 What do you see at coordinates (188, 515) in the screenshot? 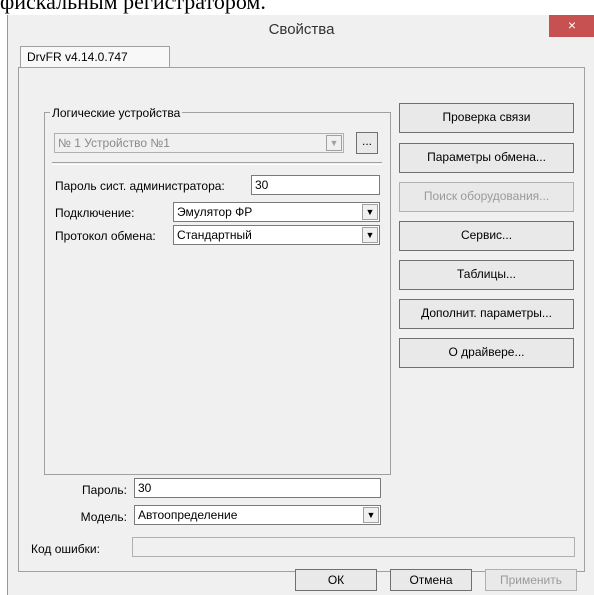
I see `model-value: Автоопределение` at bounding box center [188, 515].